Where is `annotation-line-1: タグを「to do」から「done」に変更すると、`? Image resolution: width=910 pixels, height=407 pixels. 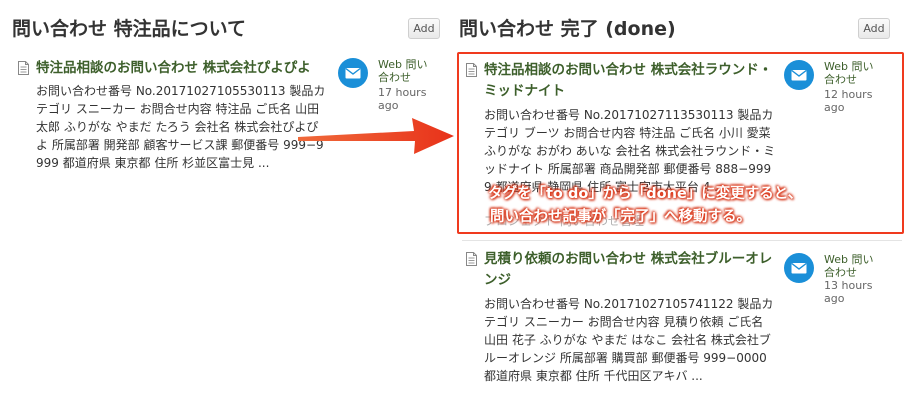
annotation-line-1: タグを「to do」から「done」に変更すると、 is located at coordinates (645, 194).